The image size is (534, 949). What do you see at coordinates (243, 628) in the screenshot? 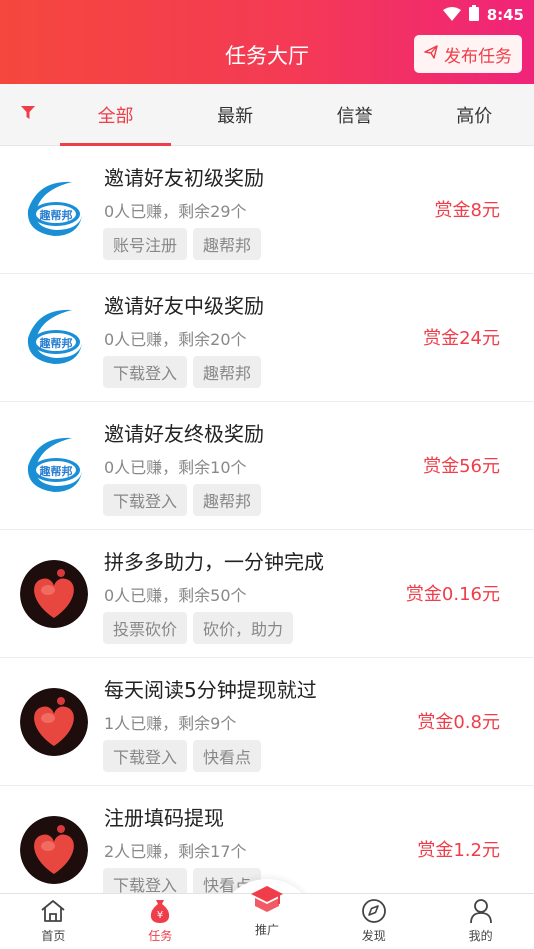
I see `task-tag: 砍价，助力` at bounding box center [243, 628].